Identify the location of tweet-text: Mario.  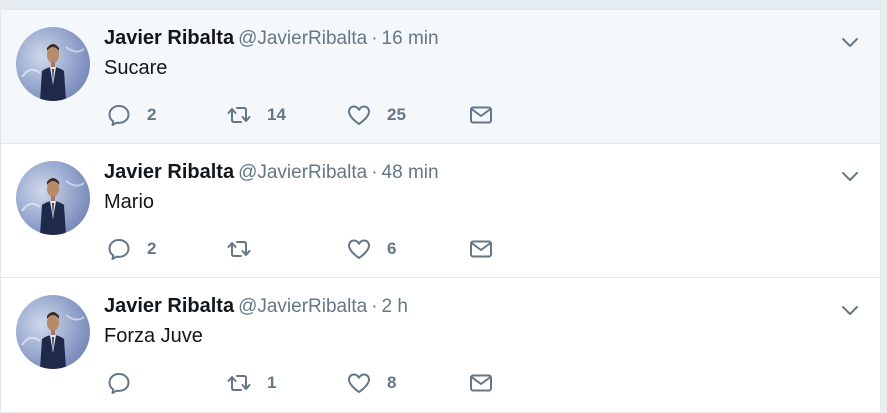
(129, 202).